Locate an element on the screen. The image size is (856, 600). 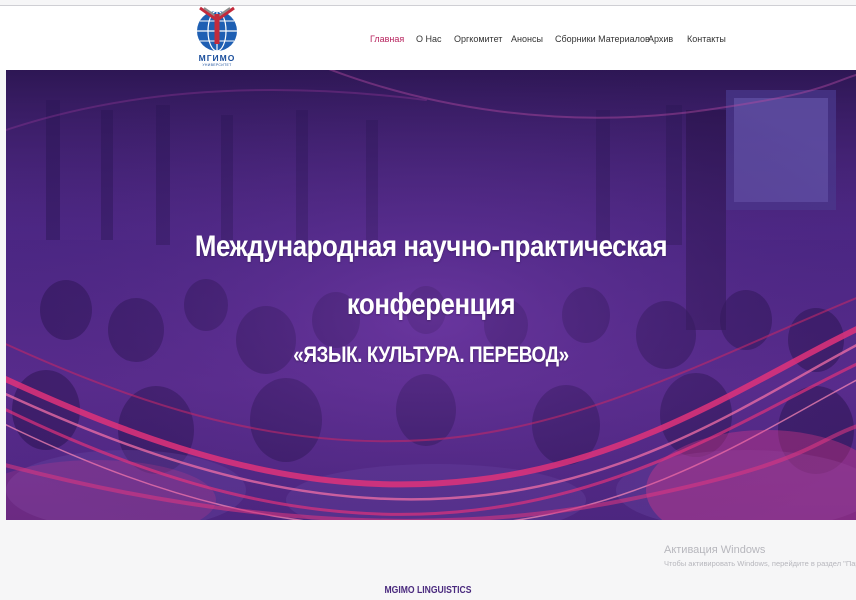
nav-item-proceedings: Сборники Материалов is located at coordinates (602, 39).